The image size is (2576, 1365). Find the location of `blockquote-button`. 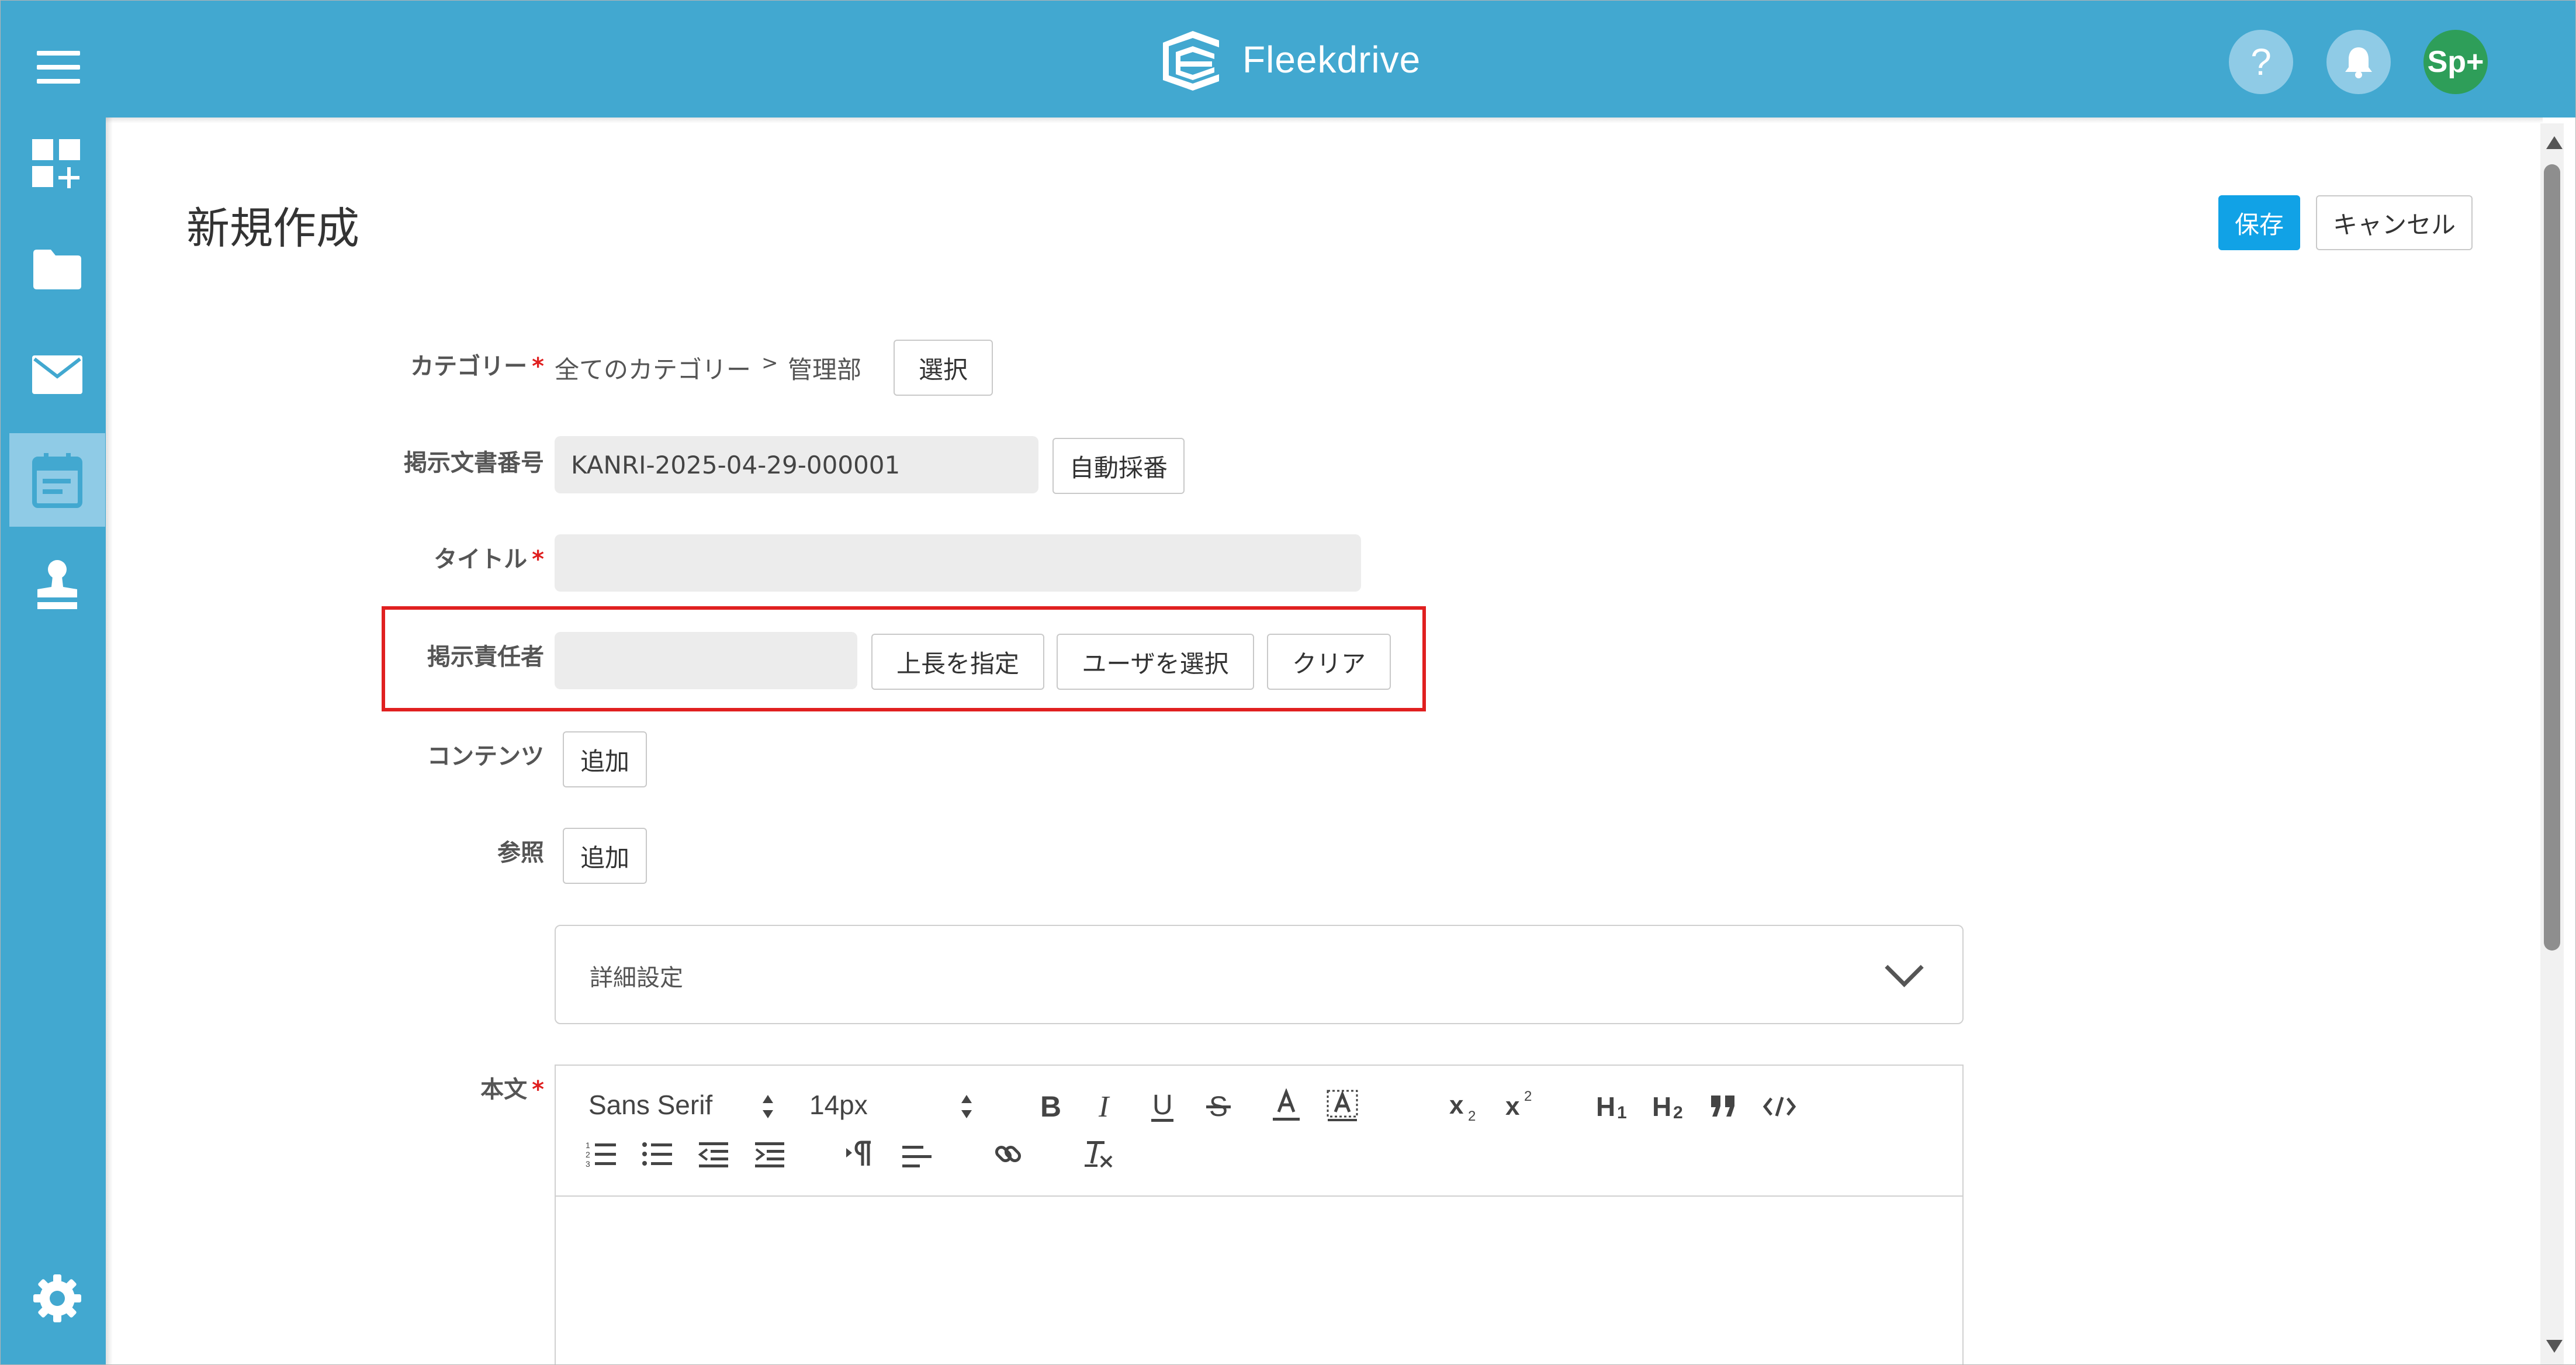

blockquote-button is located at coordinates (1724, 1106).